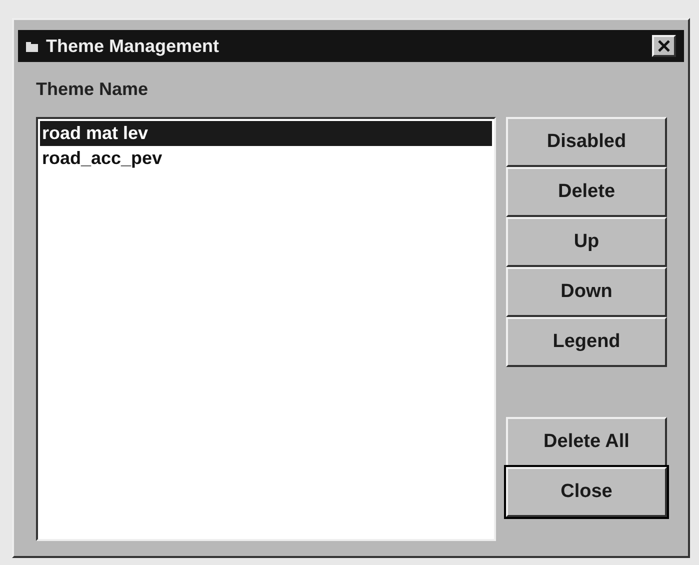 This screenshot has height=565, width=699. What do you see at coordinates (586, 342) in the screenshot?
I see `dialog-button: Legend` at bounding box center [586, 342].